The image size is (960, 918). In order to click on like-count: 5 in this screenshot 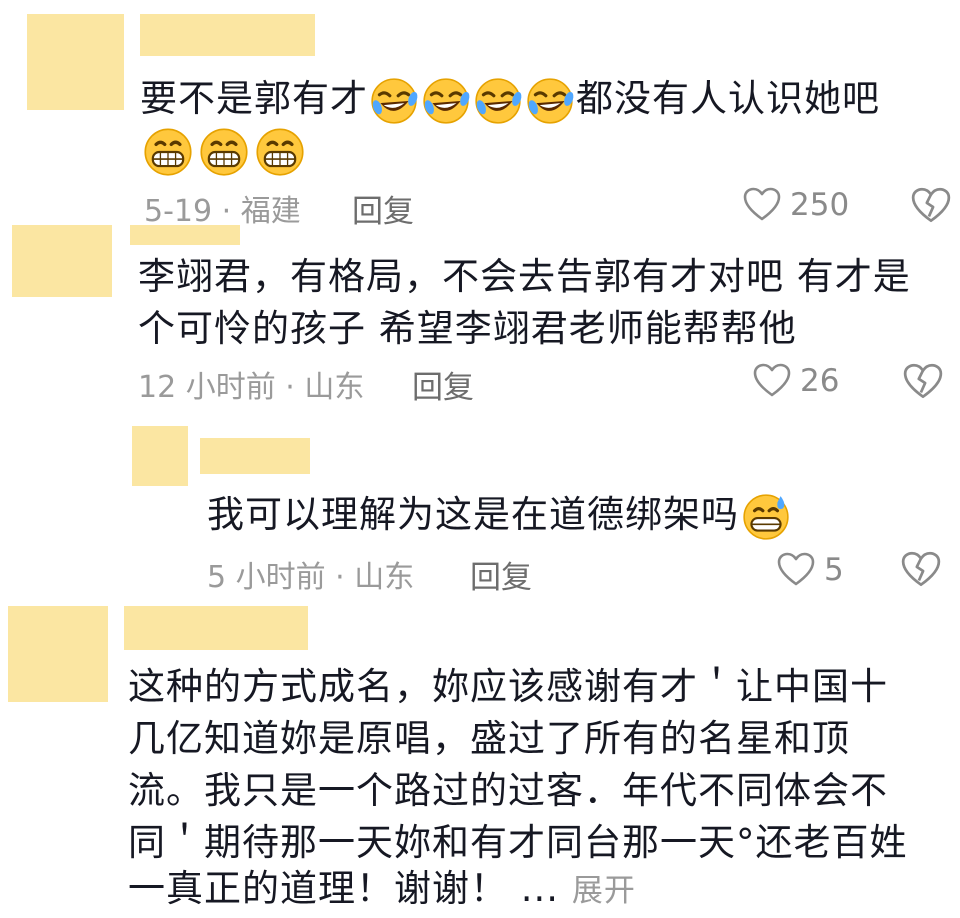, I will do `click(834, 570)`.